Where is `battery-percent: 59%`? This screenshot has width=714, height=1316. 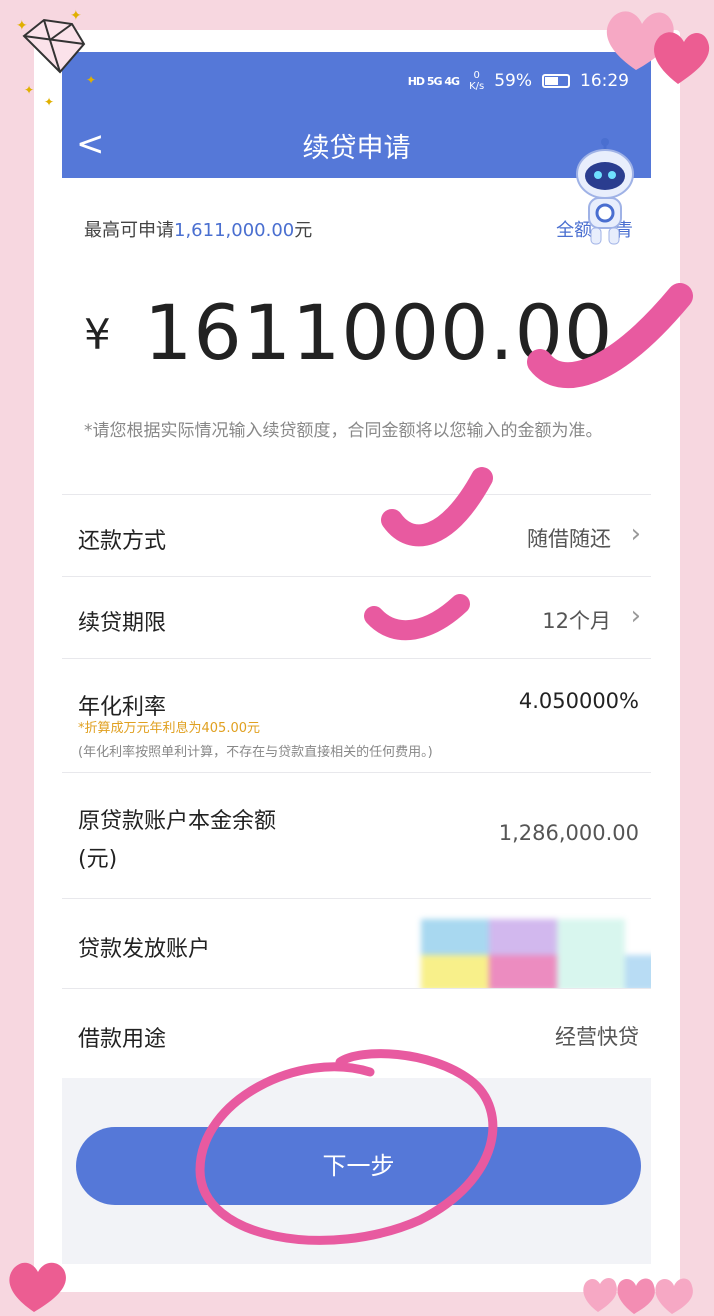
battery-percent: 59% is located at coordinates (513, 81).